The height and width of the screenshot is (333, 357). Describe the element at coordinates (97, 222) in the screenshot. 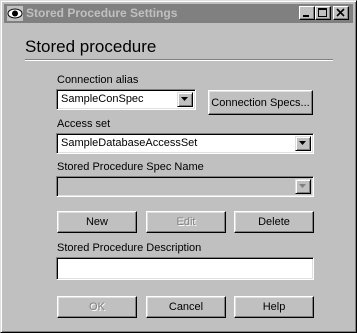

I see `new-button: New` at that location.